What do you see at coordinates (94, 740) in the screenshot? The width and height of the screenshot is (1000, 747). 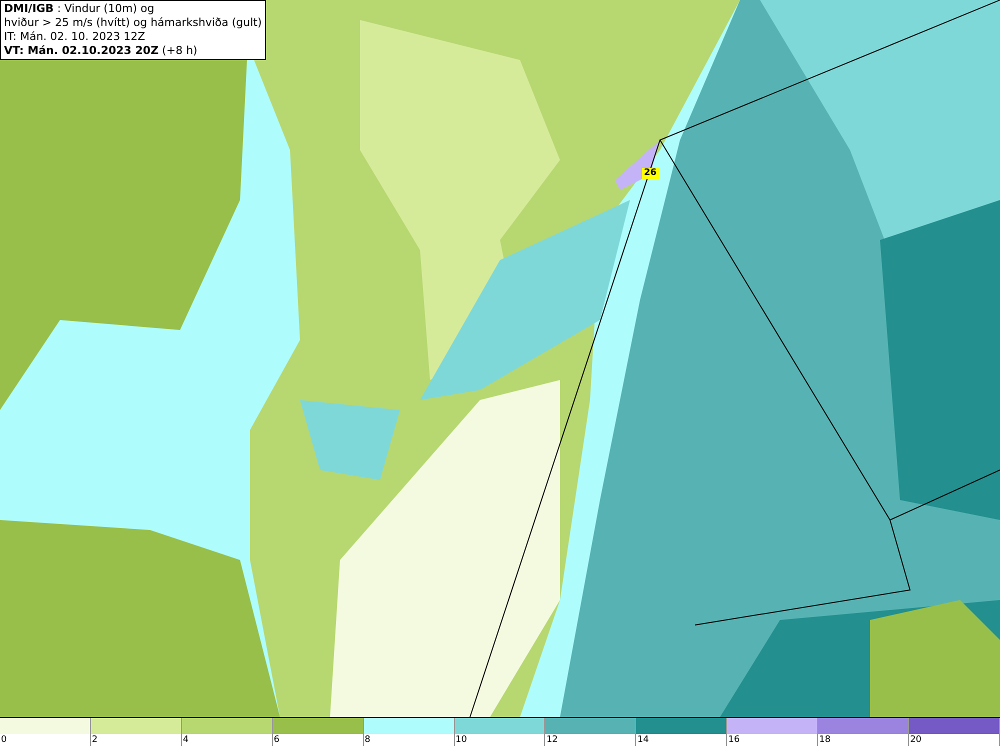 I see `legend-label: 2` at bounding box center [94, 740].